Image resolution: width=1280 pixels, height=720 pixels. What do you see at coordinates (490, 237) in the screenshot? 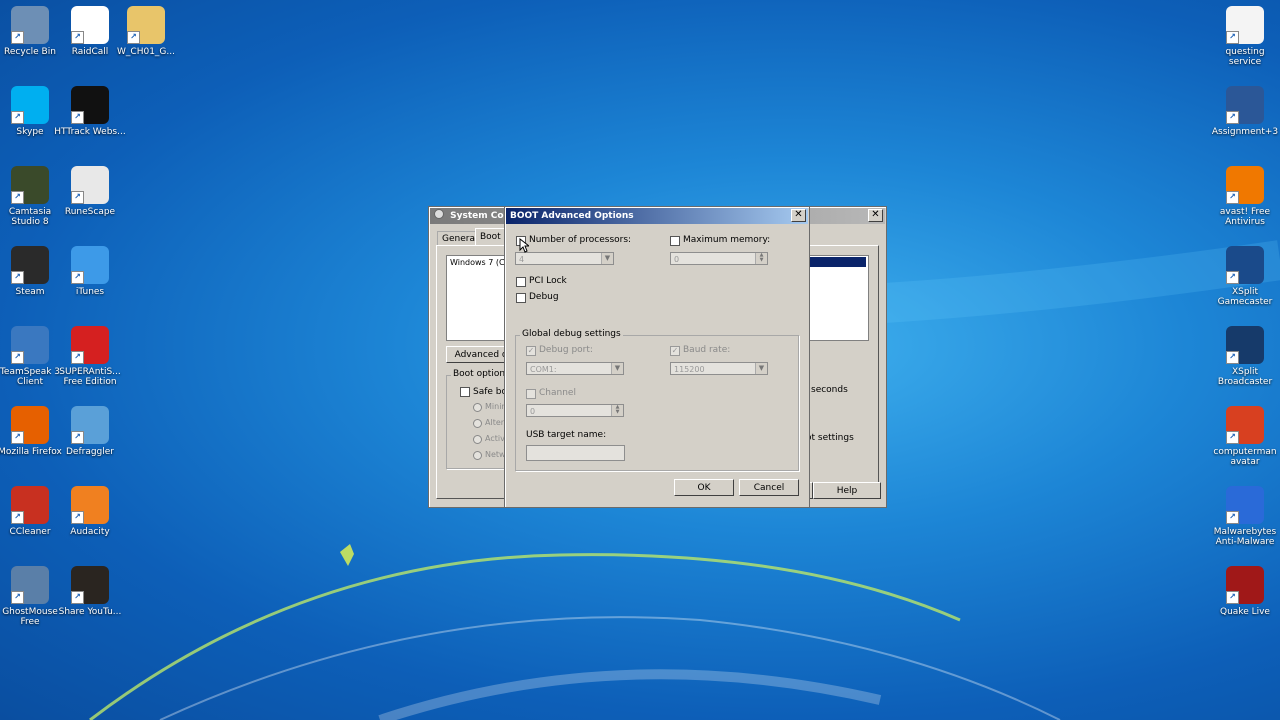
I see `tab-boot: Boot` at bounding box center [490, 237].